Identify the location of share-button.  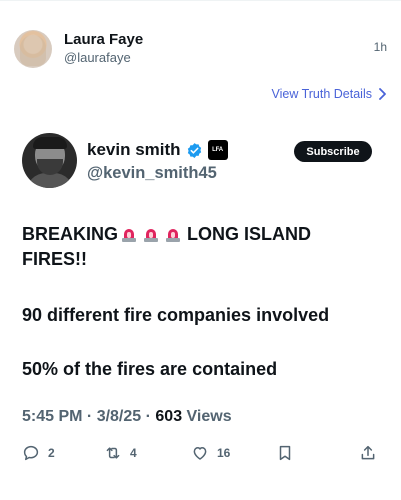
(368, 453).